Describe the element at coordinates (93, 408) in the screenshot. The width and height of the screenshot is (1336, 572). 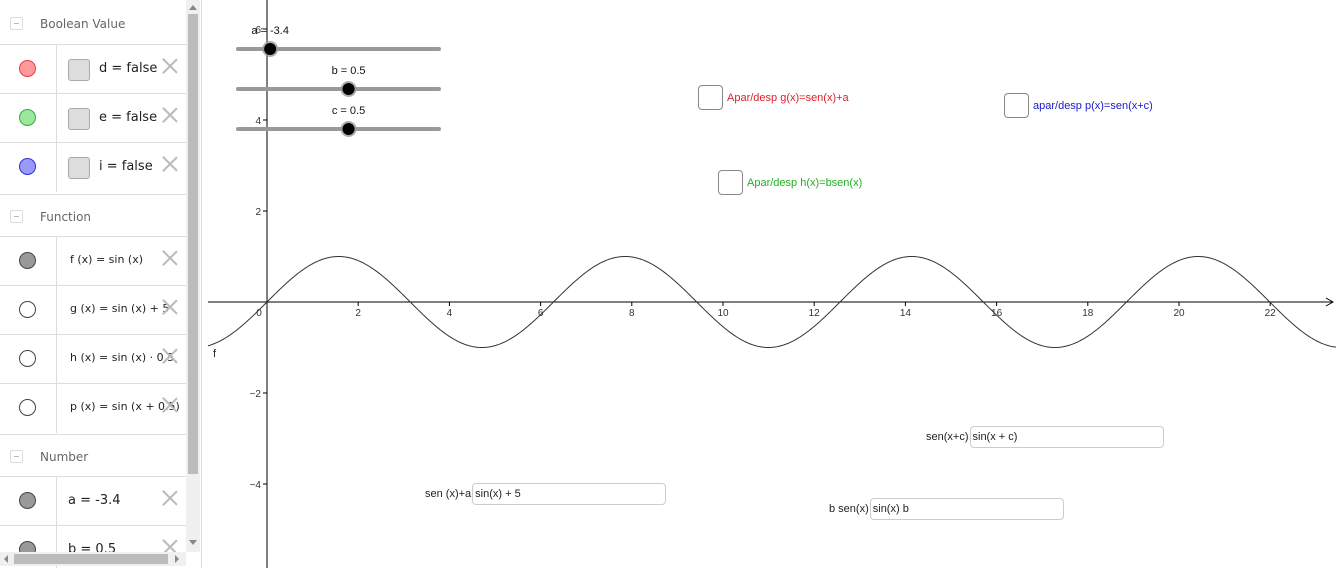
I see `algebra-row-p: p (x) = sin (x + 0.5)` at that location.